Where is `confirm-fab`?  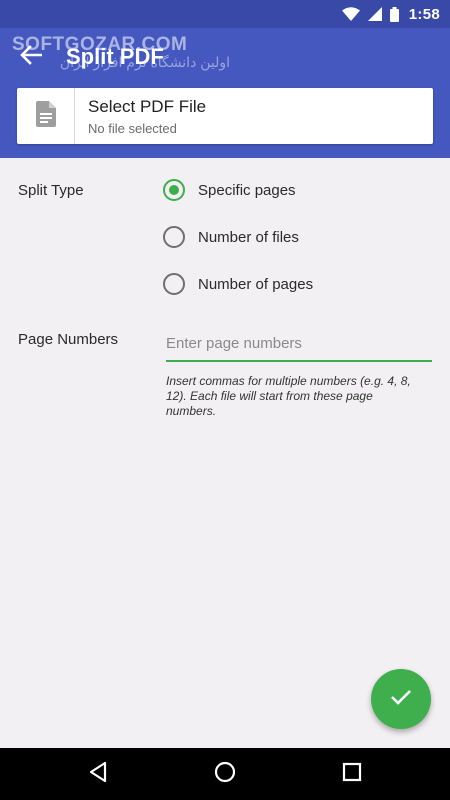 confirm-fab is located at coordinates (401, 699).